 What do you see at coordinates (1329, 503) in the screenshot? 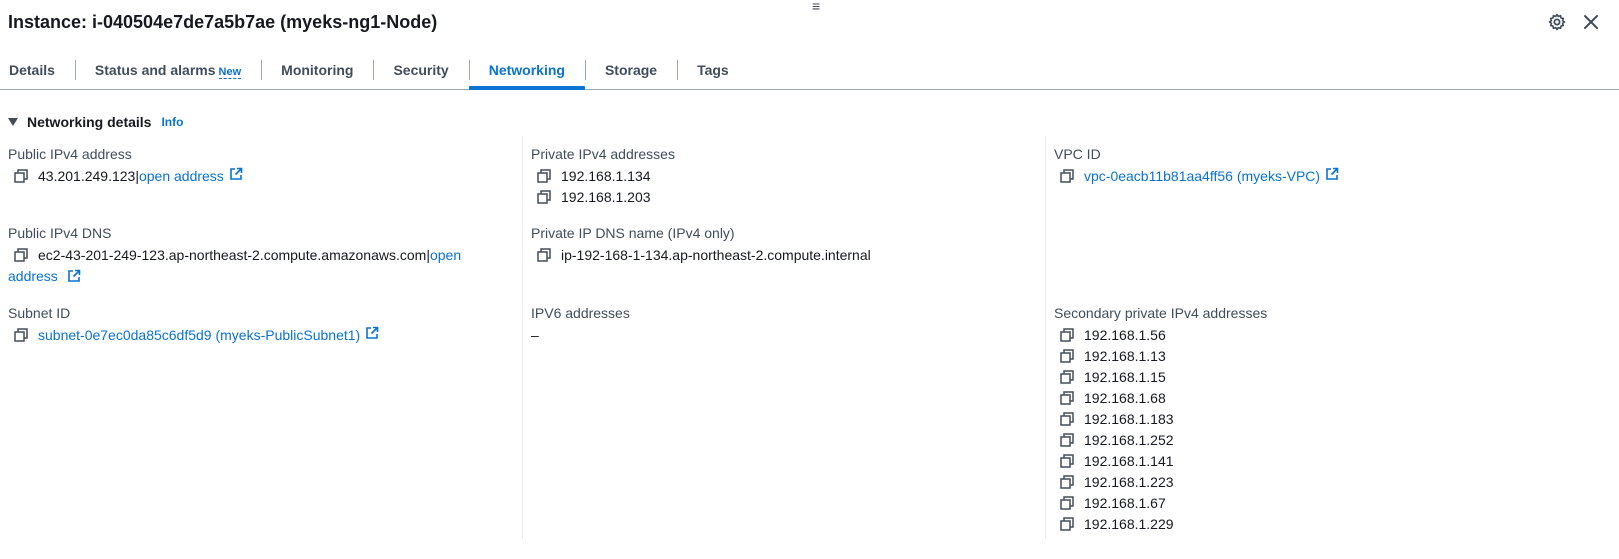
I see `secondary-ipv4-row: 192.168.1.67` at bounding box center [1329, 503].